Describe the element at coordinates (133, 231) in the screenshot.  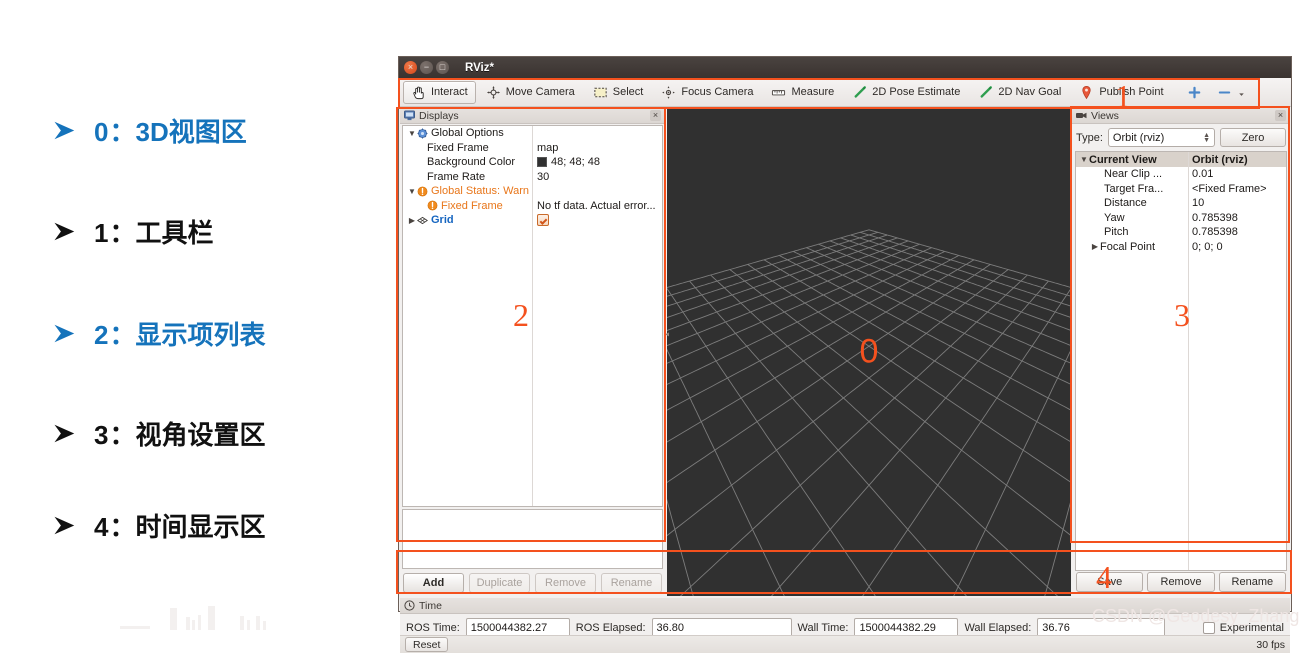
I see `legend-item-1: 1：工具栏` at that location.